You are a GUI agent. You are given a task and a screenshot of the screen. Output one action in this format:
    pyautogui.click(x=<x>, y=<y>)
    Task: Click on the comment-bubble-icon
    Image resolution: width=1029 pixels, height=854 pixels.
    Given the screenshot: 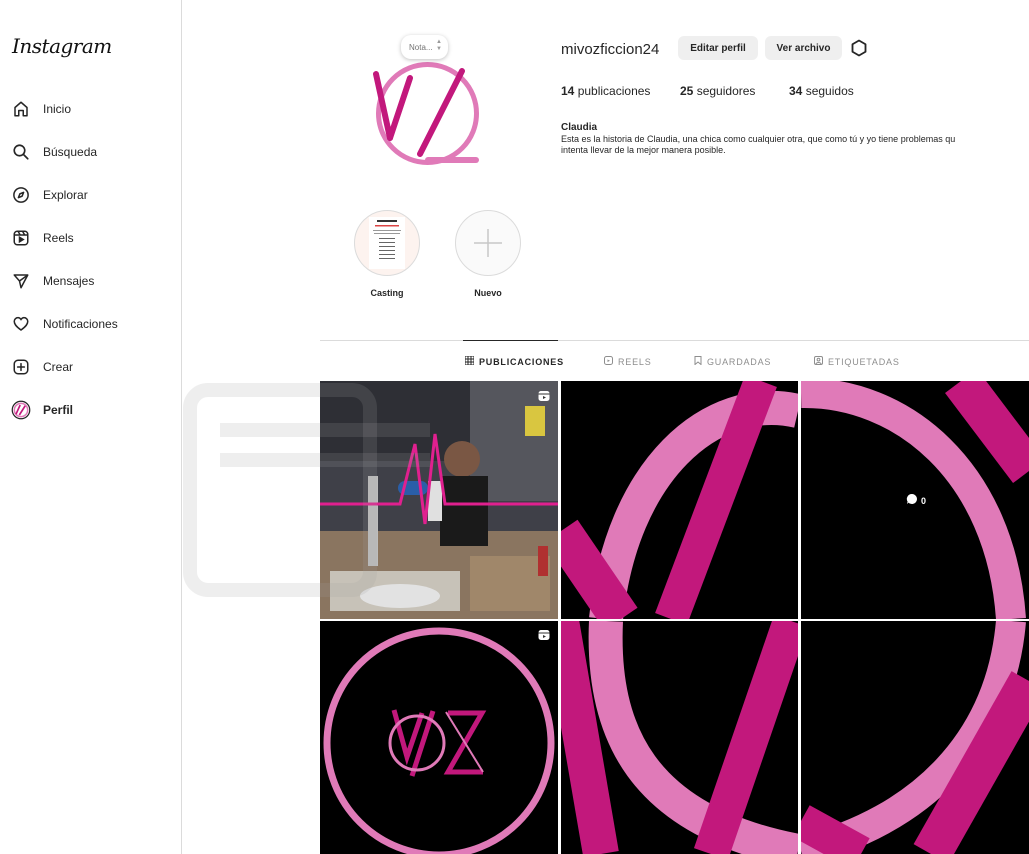 What is the action you would take?
    pyautogui.click(x=912, y=501)
    